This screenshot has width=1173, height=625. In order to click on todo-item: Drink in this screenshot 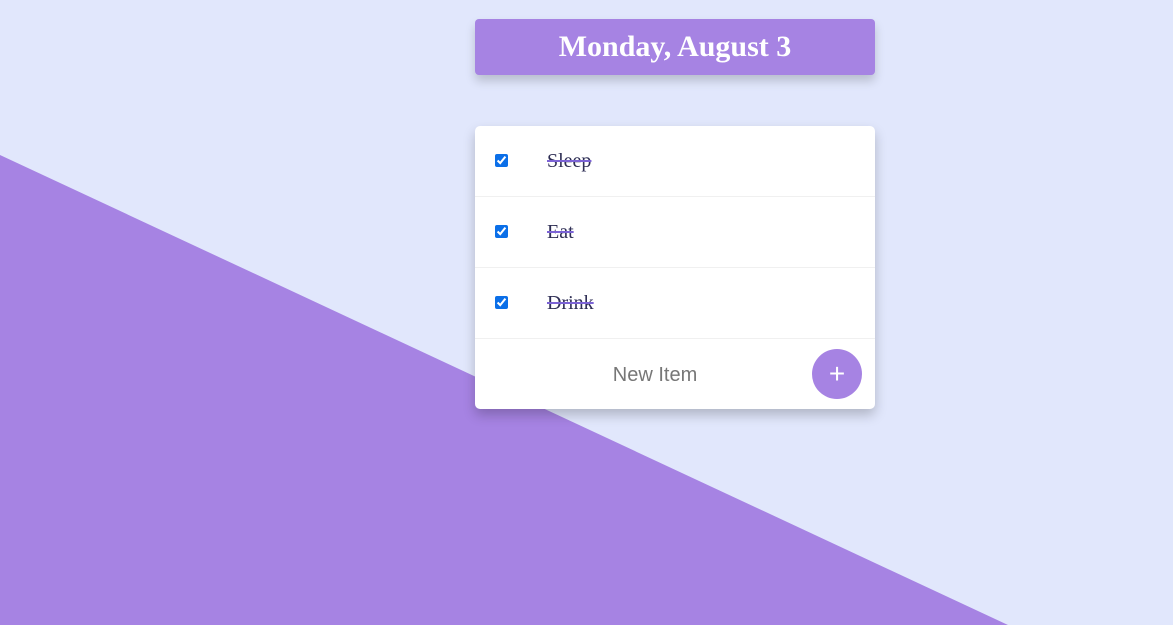, I will do `click(675, 303)`.